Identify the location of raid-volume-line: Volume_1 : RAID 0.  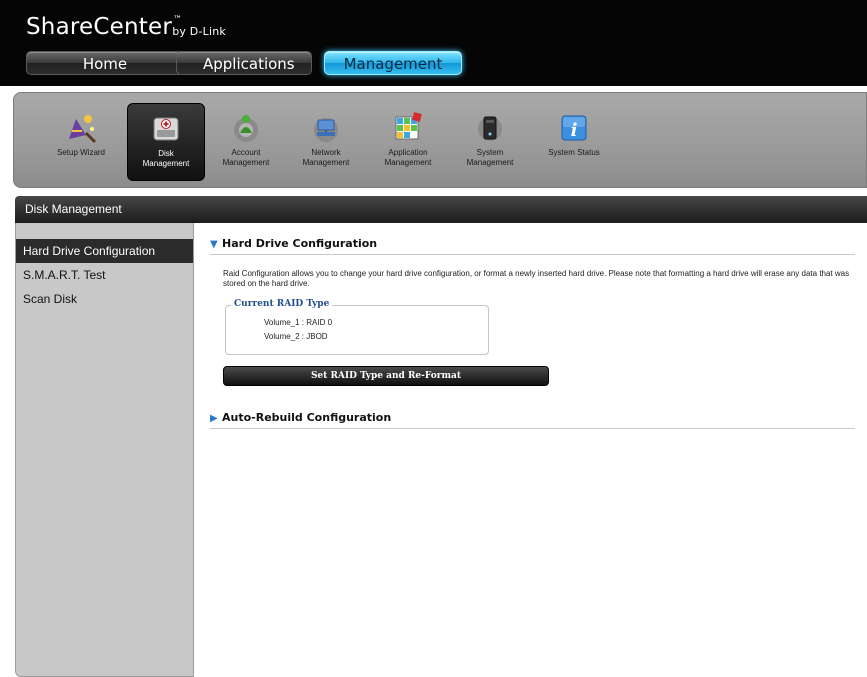
(298, 322).